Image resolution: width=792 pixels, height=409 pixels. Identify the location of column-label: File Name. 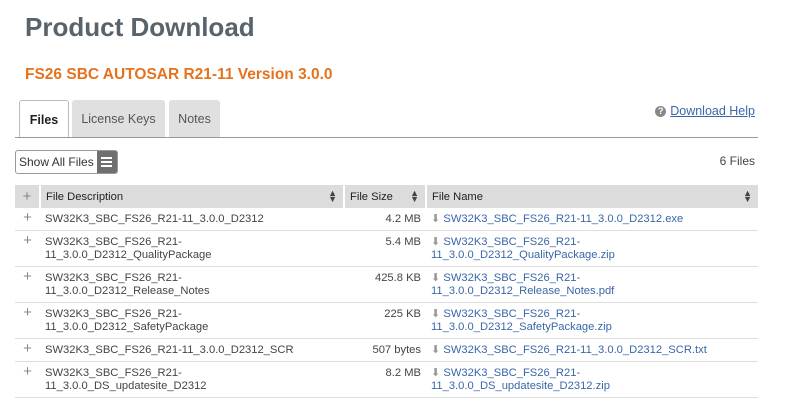
(457, 196).